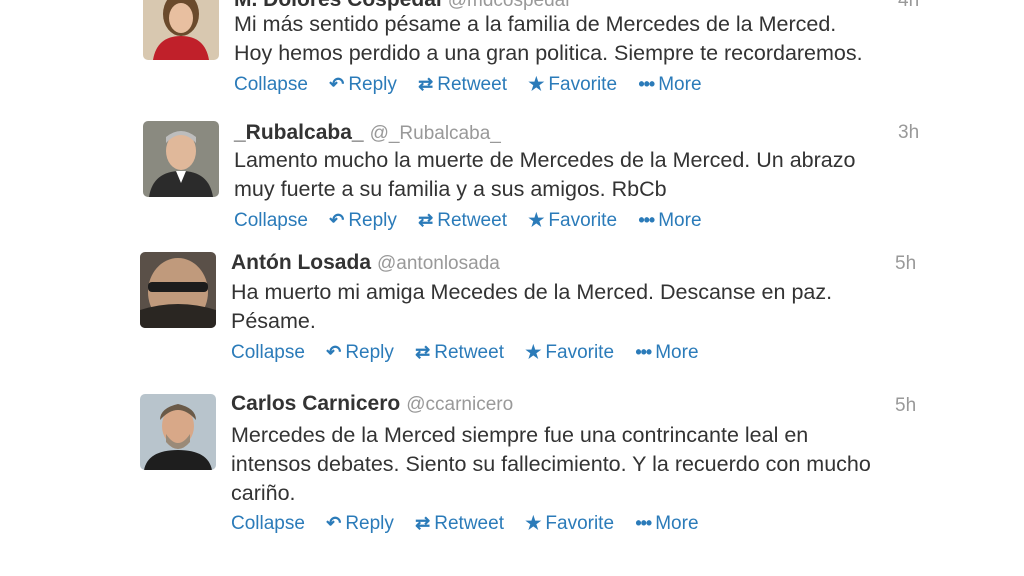 This screenshot has height=576, width=1024. What do you see at coordinates (367, 133) in the screenshot?
I see `tweet-header: _Rubalcaba_ @_Rubalcaba_` at bounding box center [367, 133].